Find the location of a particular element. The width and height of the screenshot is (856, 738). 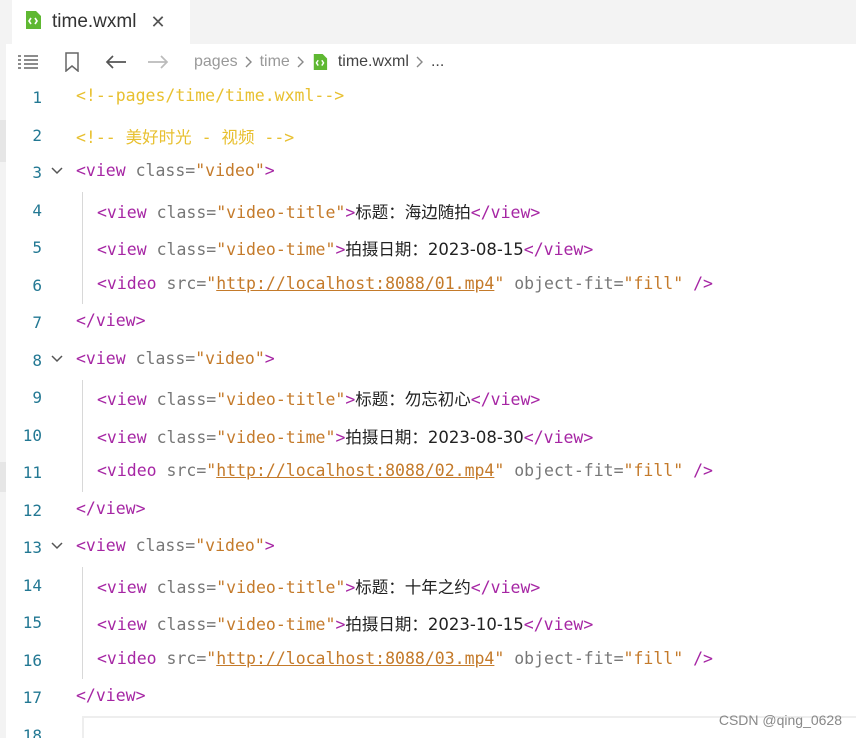

code-token: /> is located at coordinates (698, 658).